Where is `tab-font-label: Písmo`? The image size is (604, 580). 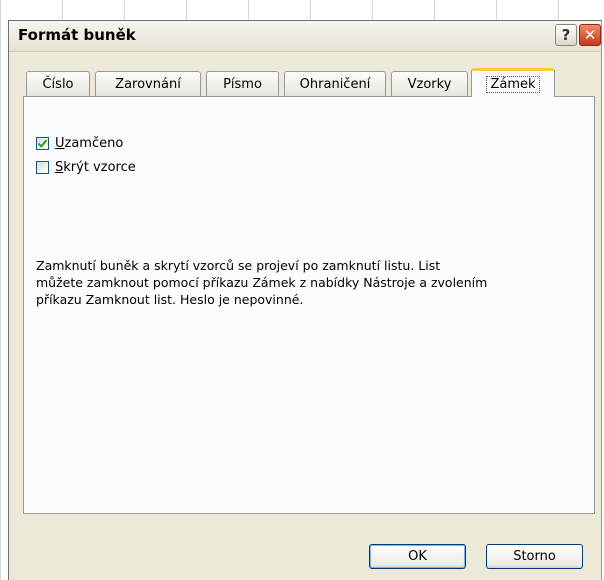
tab-font-label: Písmo is located at coordinates (242, 84).